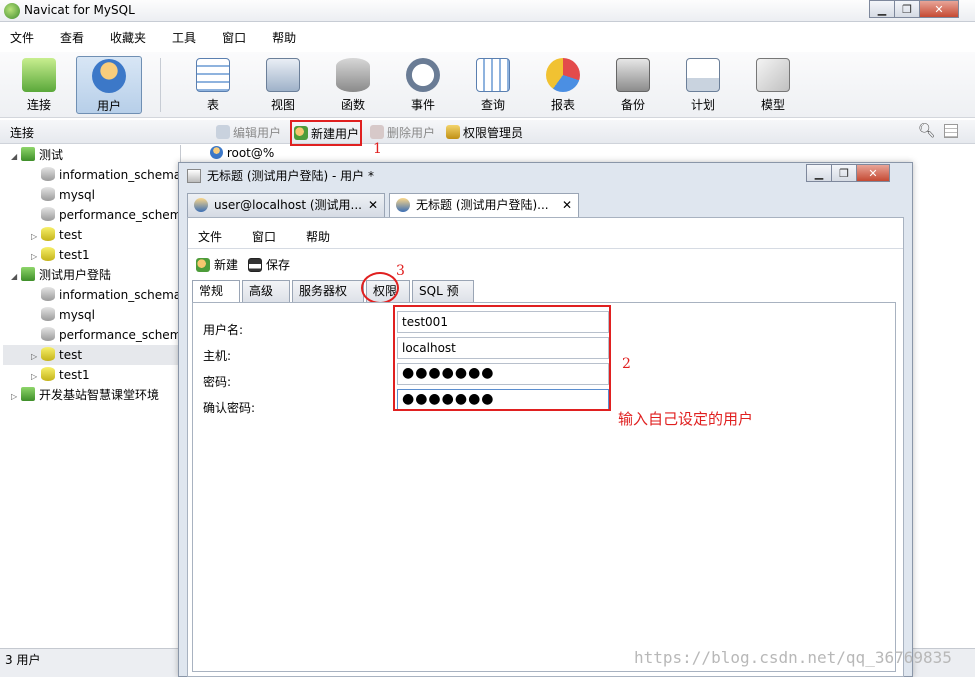  Describe the element at coordinates (443, 299) in the screenshot. I see `tab-sql-preview: SQL 预览` at that location.